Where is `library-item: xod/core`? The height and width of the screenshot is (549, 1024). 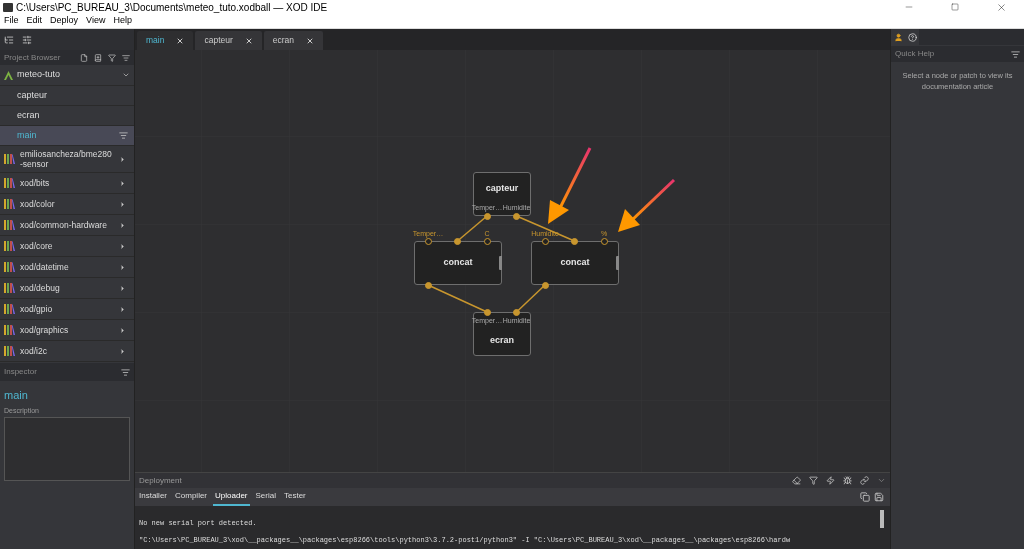
library-item: xod/core is located at coordinates (67, 246).